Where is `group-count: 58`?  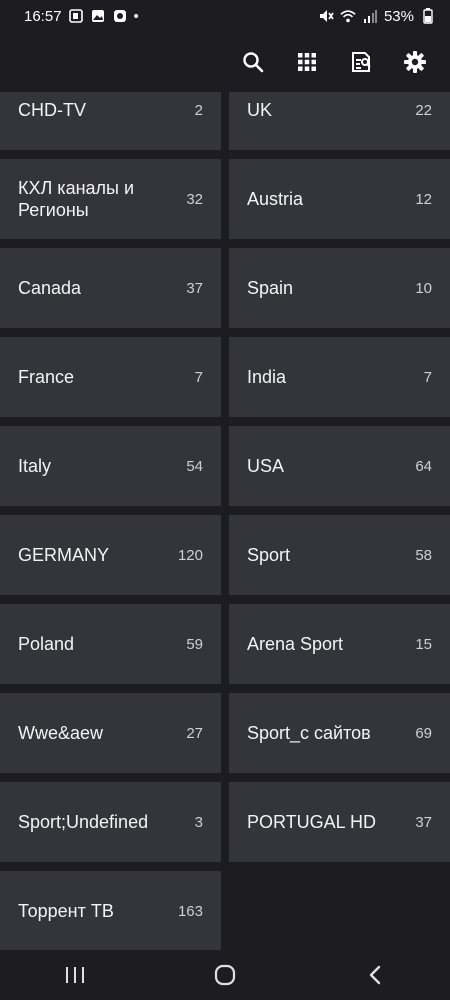 group-count: 58 is located at coordinates (423, 555).